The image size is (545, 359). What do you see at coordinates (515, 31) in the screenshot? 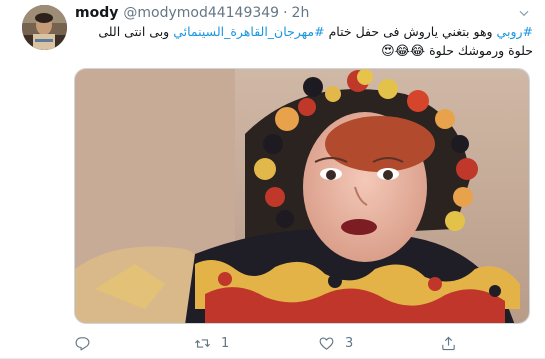
I see `hashtag-link: #روبي` at bounding box center [515, 31].